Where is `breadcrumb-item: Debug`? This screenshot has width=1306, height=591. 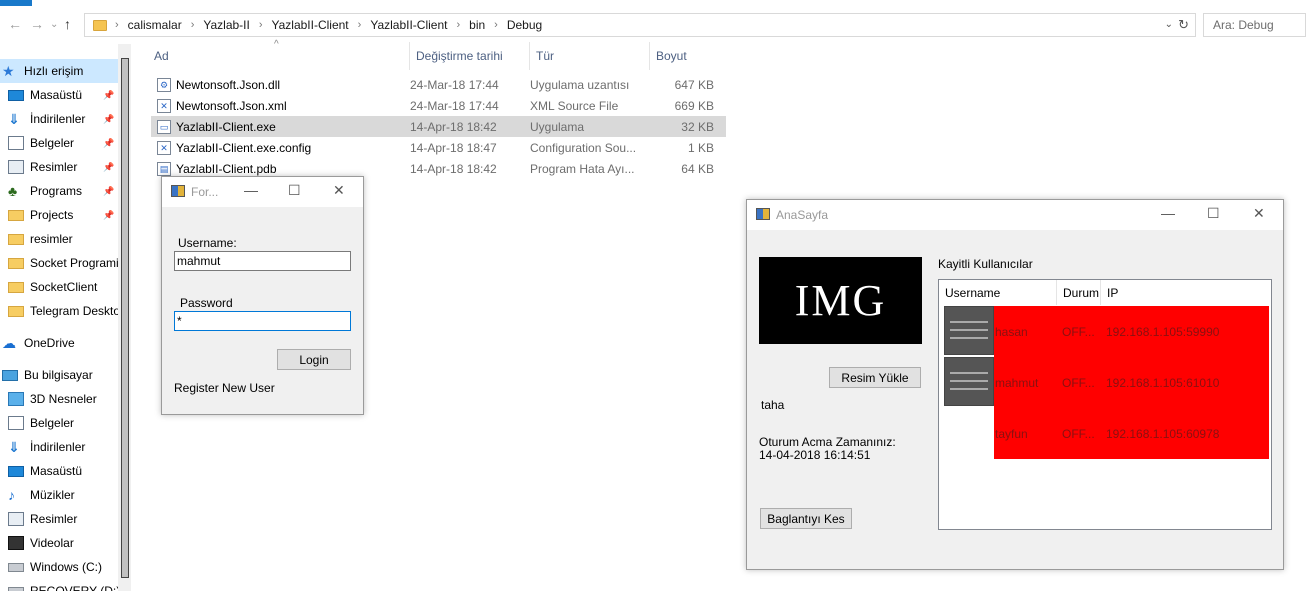 breadcrumb-item: Debug is located at coordinates (524, 25).